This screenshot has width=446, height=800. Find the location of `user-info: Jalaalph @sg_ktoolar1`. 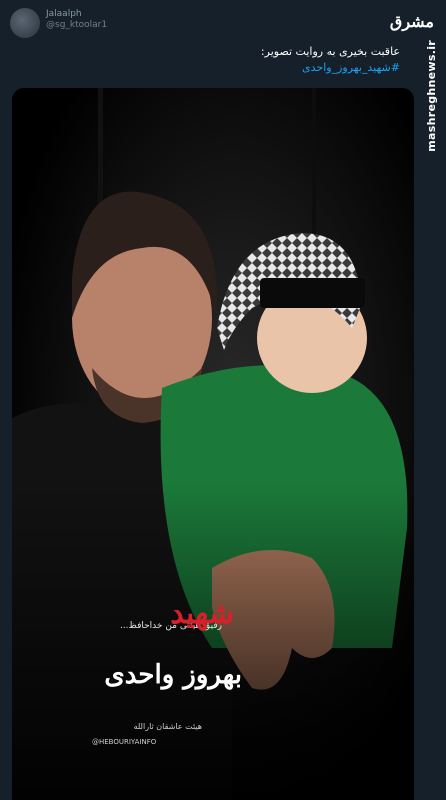

user-info: Jalaalph @sg_ktoolar1 is located at coordinates (76, 20).